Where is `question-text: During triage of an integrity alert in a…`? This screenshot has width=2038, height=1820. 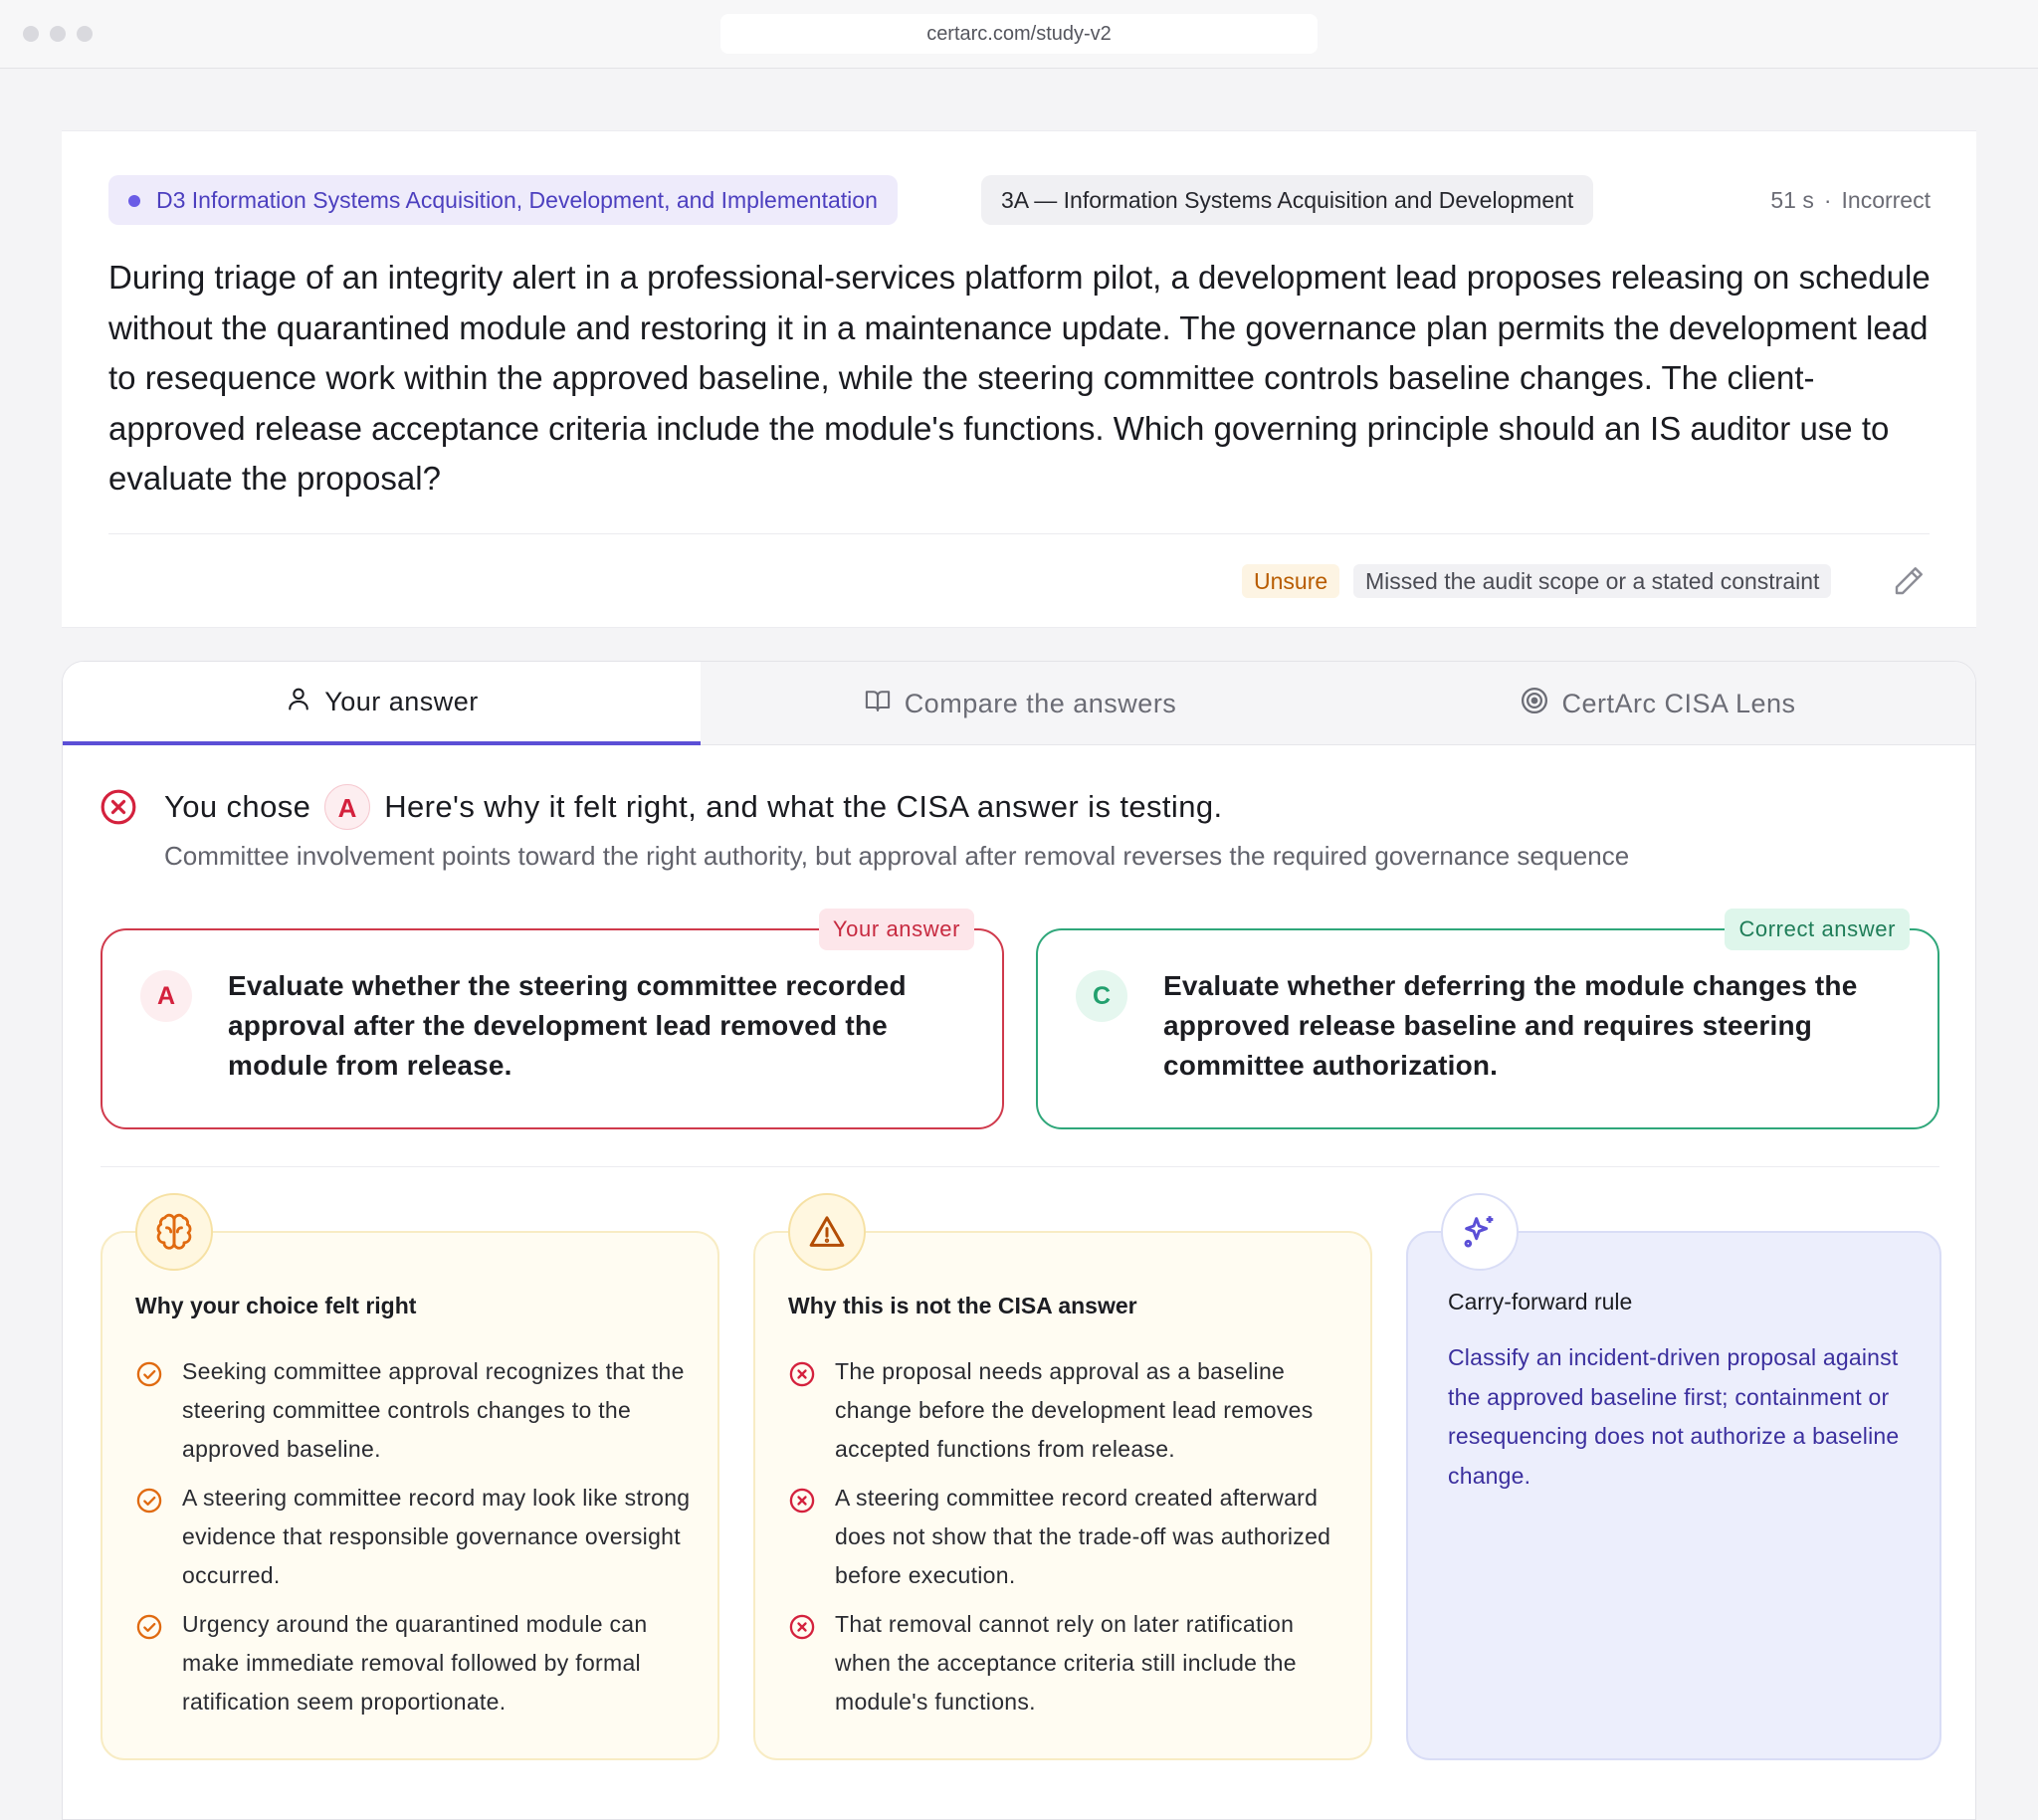 question-text: During triage of an integrity alert in a… is located at coordinates (1019, 378).